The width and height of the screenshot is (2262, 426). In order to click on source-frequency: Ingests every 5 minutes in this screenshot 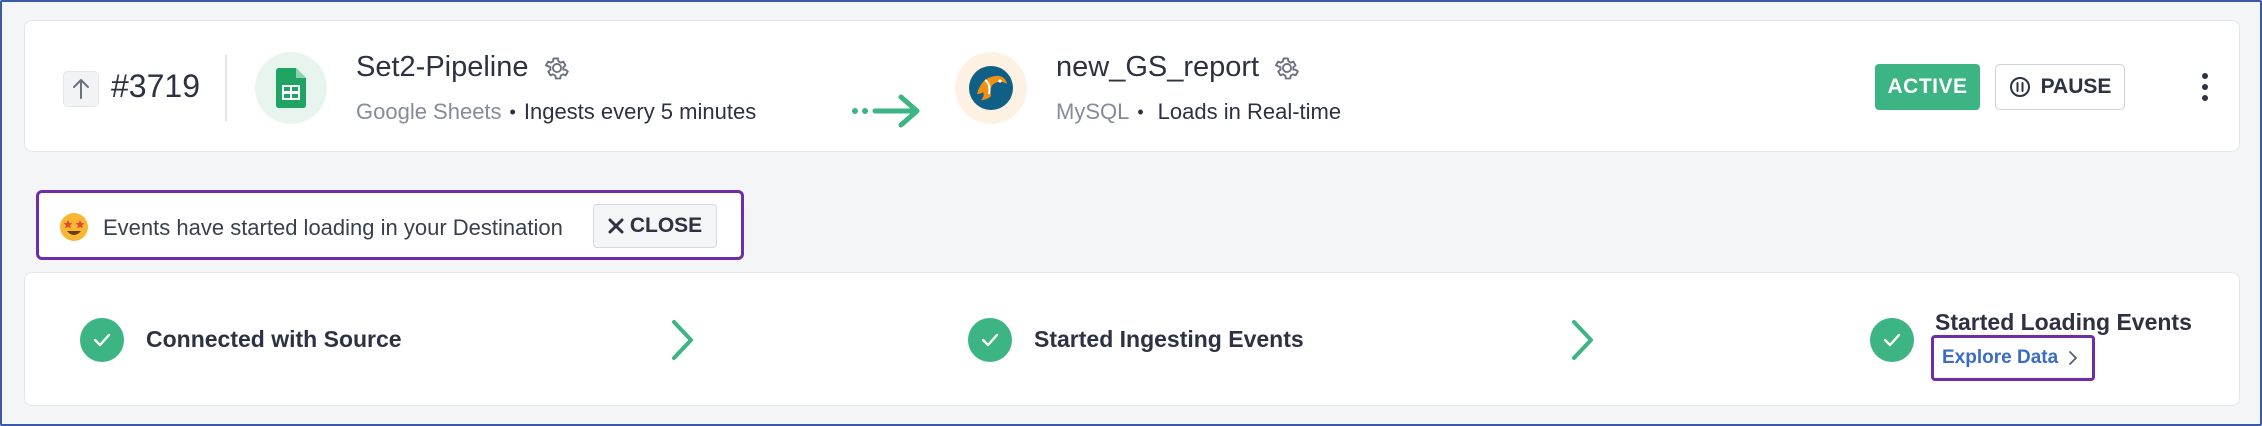, I will do `click(640, 111)`.